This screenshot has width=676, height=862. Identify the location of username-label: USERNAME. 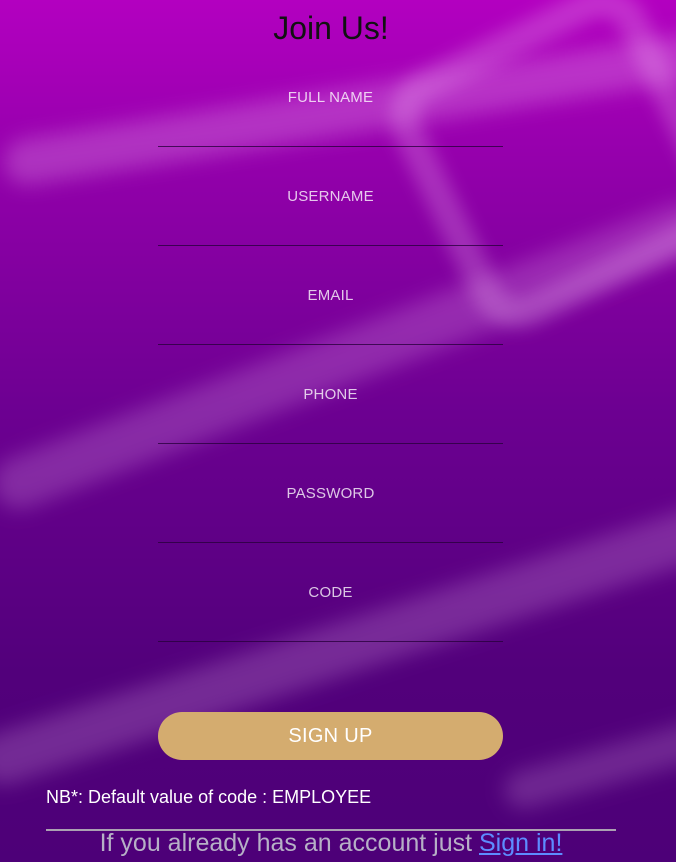
(330, 196).